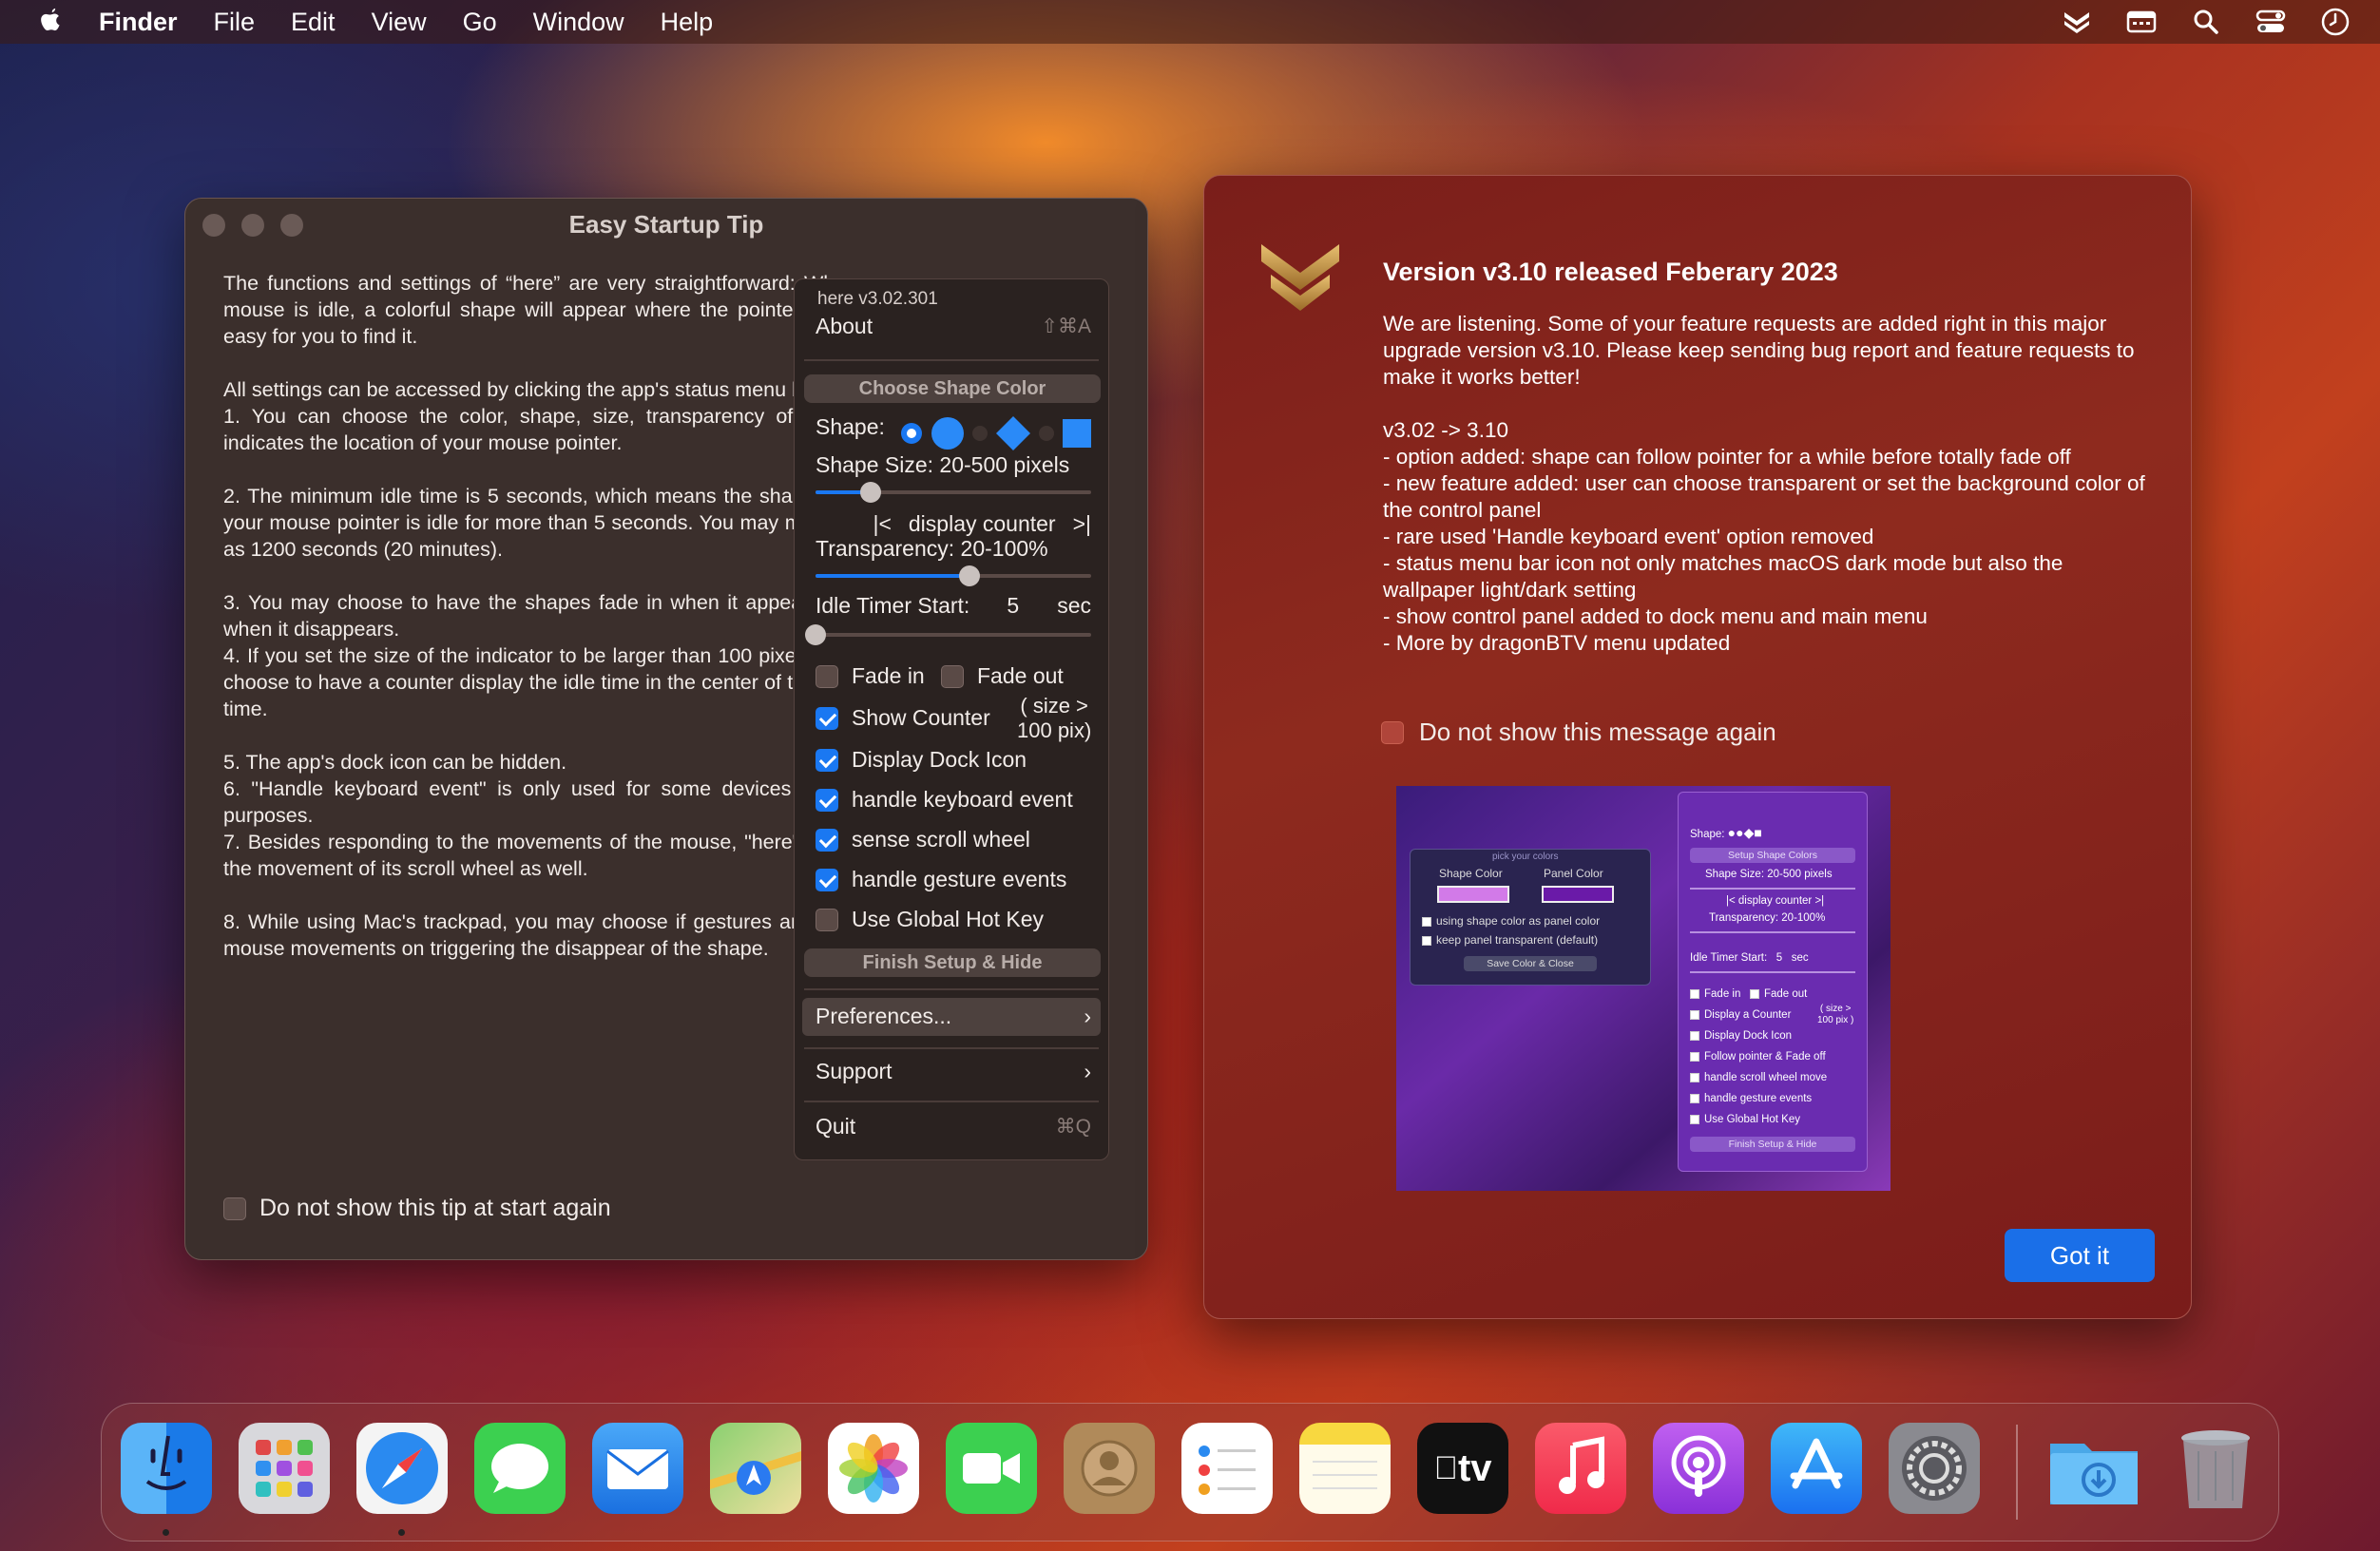 This screenshot has width=2380, height=1551. I want to click on dont-show-message-row: Do not show this message again, so click(1578, 732).